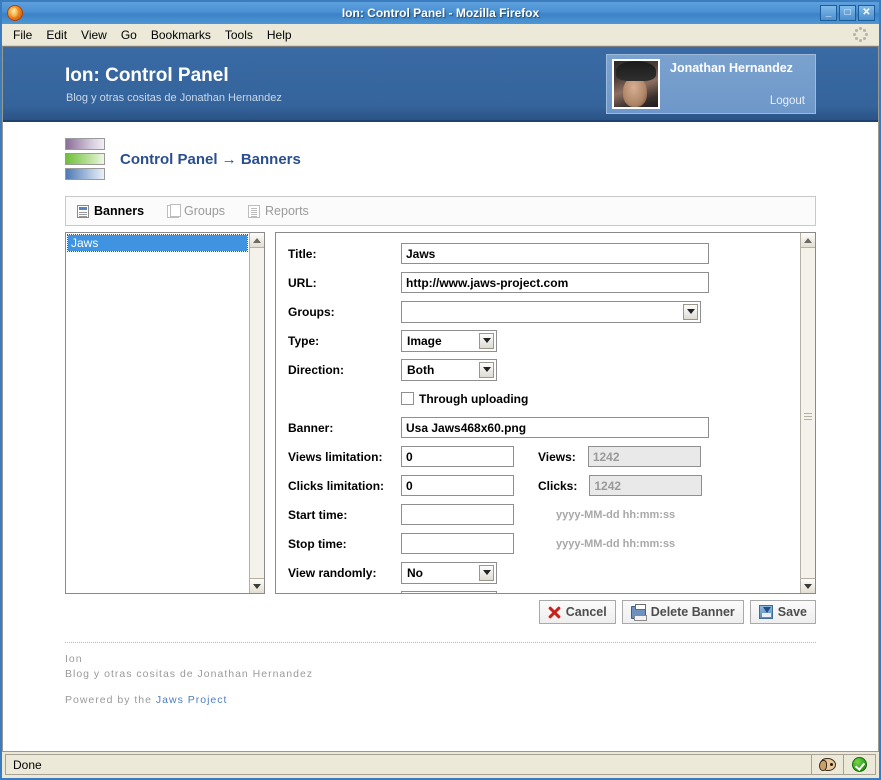  I want to click on delete-banner-button: Delete Banner, so click(682, 612).